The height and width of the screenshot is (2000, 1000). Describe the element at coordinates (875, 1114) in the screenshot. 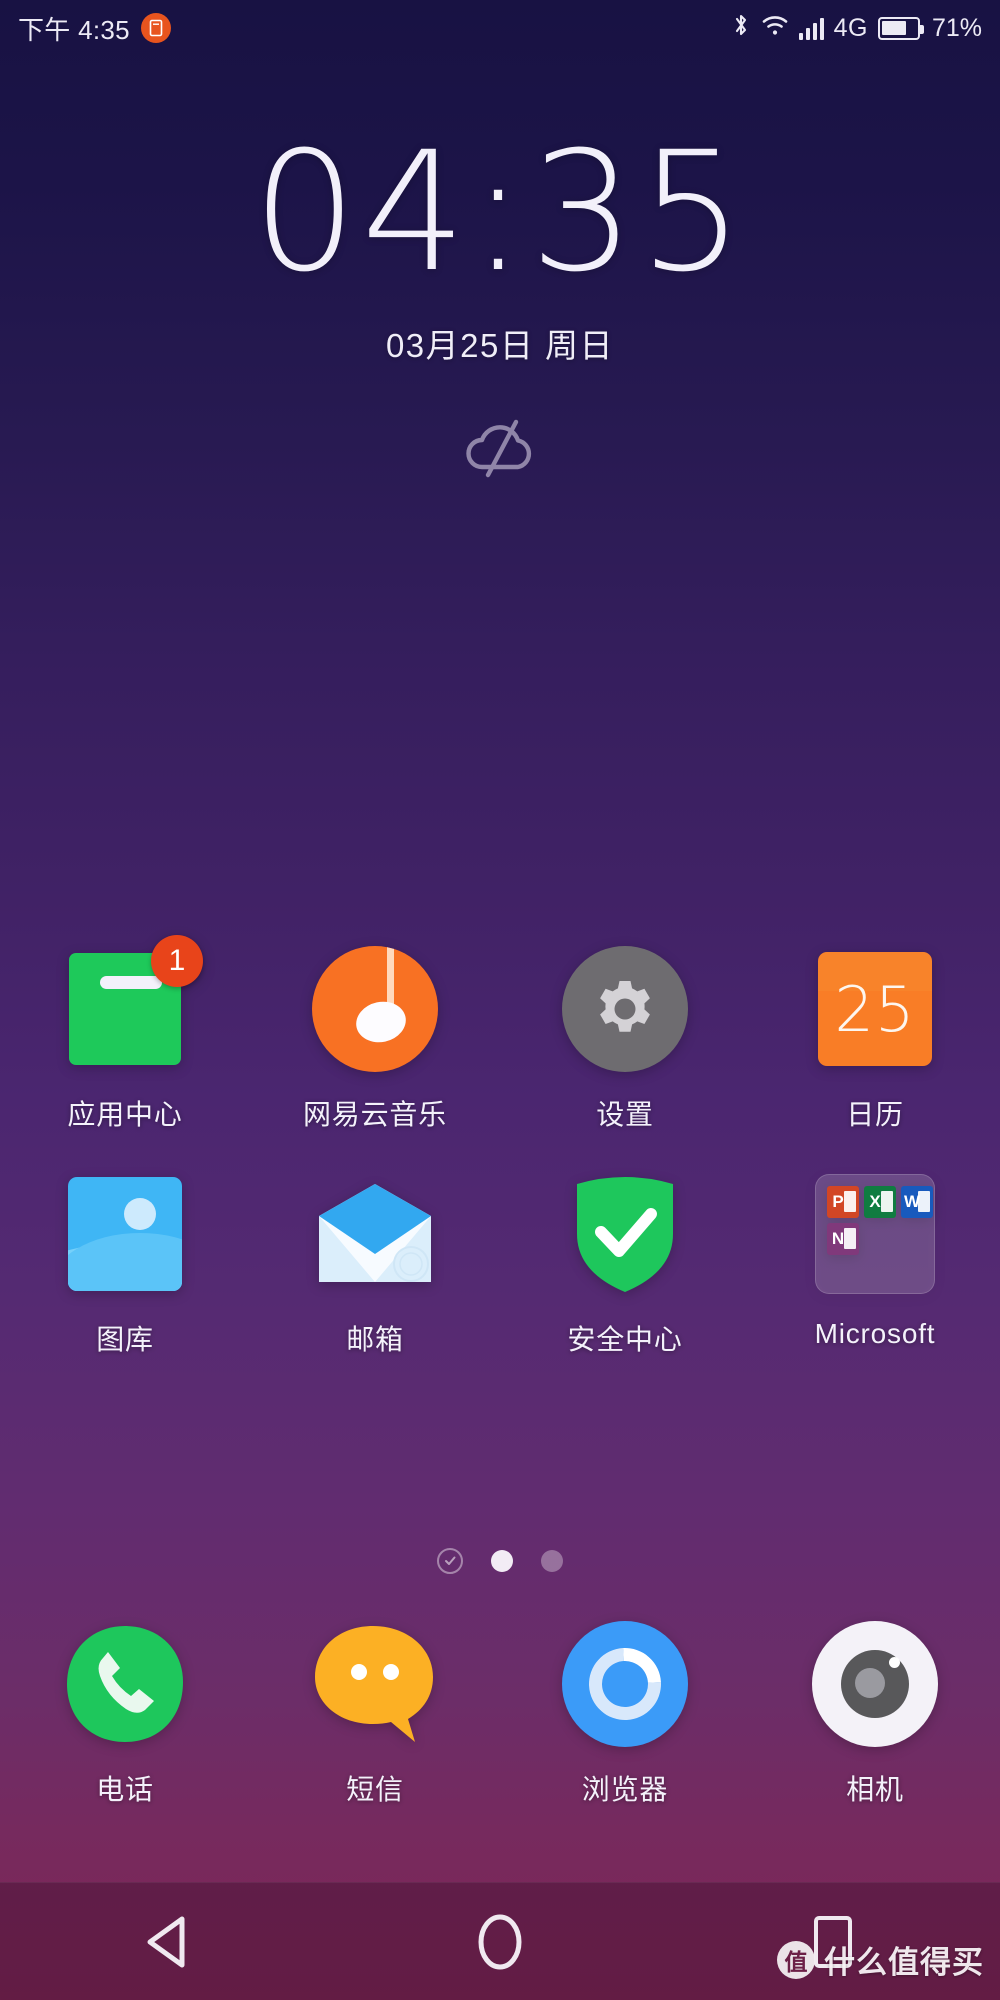

I see `app-label: 日历` at that location.